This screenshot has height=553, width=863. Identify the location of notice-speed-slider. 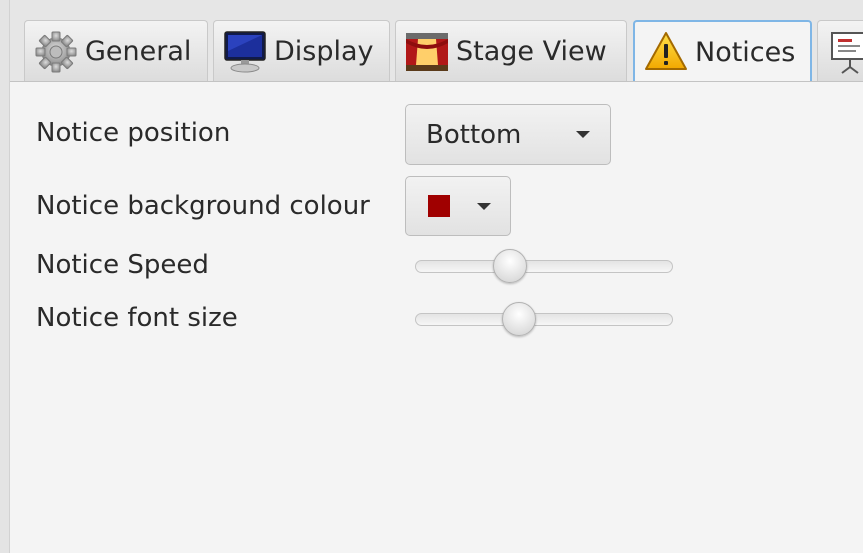
(544, 267).